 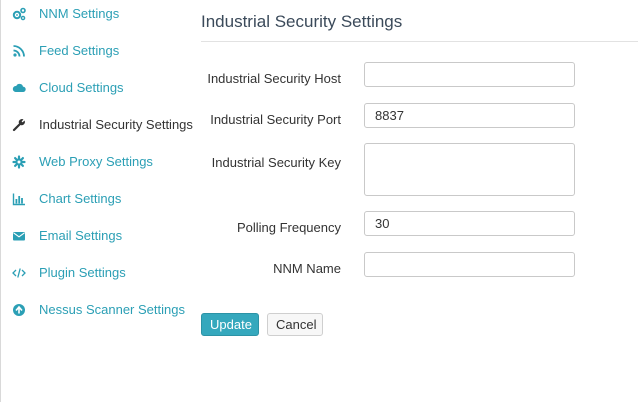 I want to click on page-title: Industrial Security Settings, so click(x=302, y=21).